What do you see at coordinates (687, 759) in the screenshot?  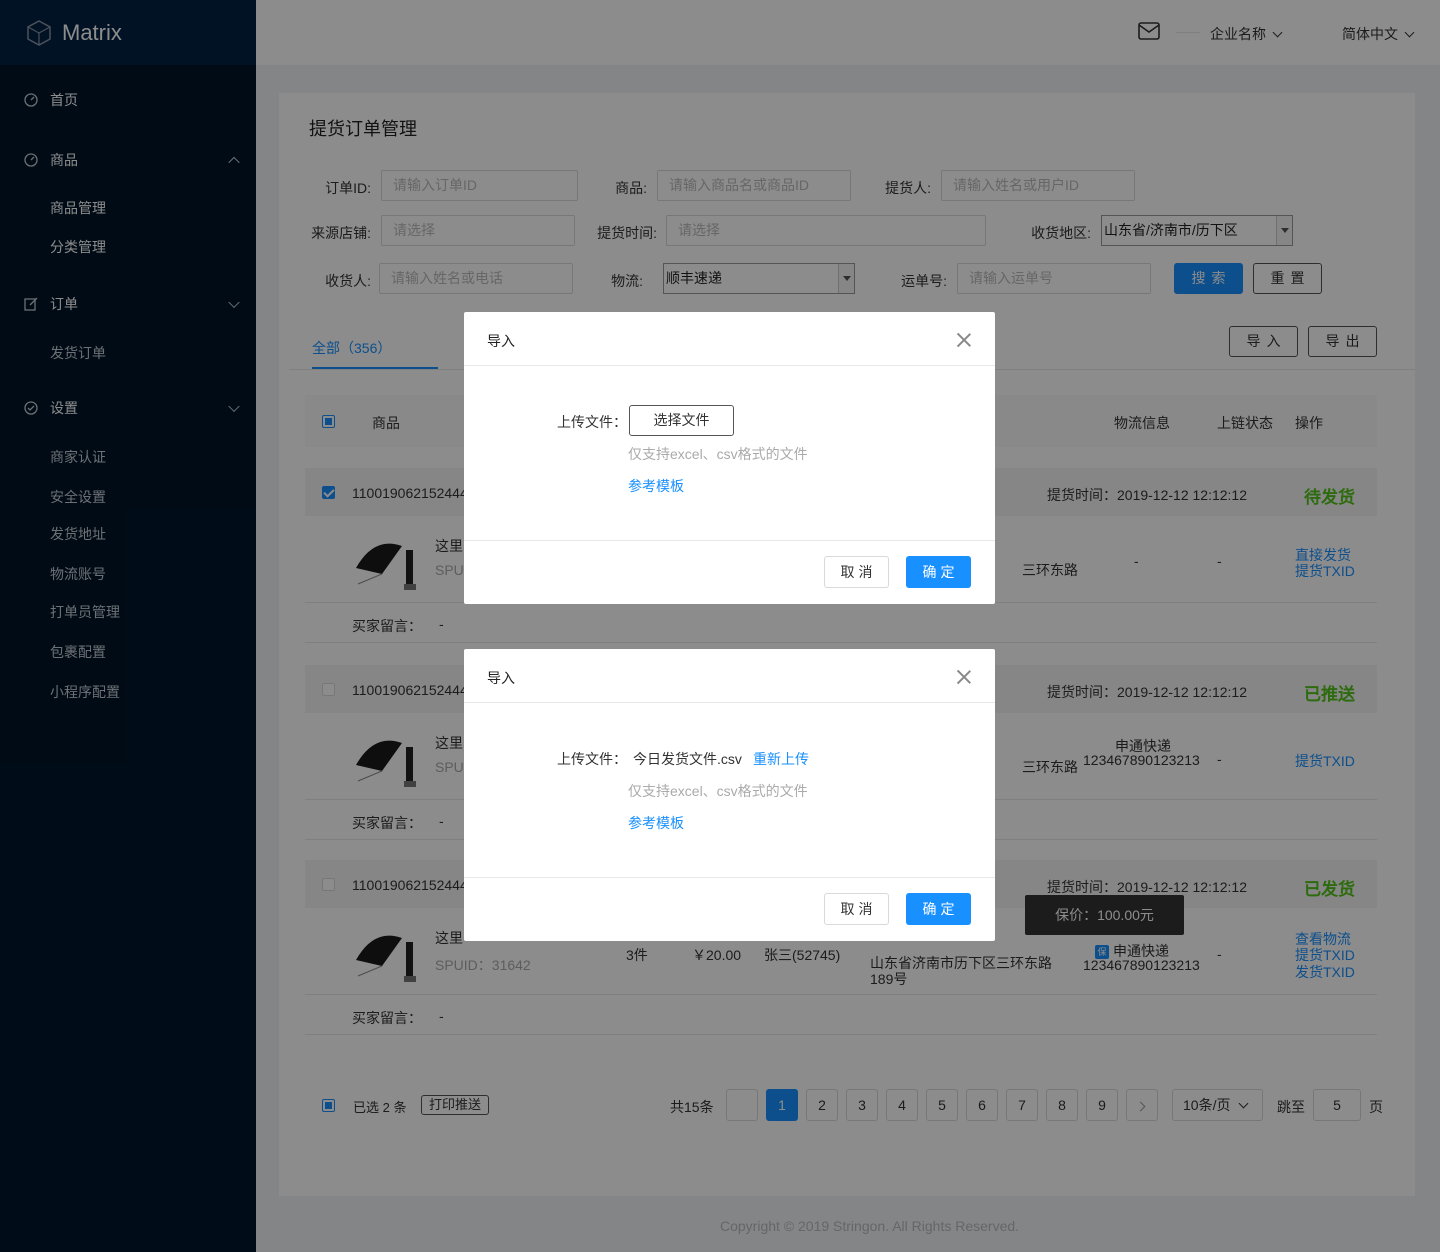 I see `uploaded-file-name: 今日发货文件.csv` at bounding box center [687, 759].